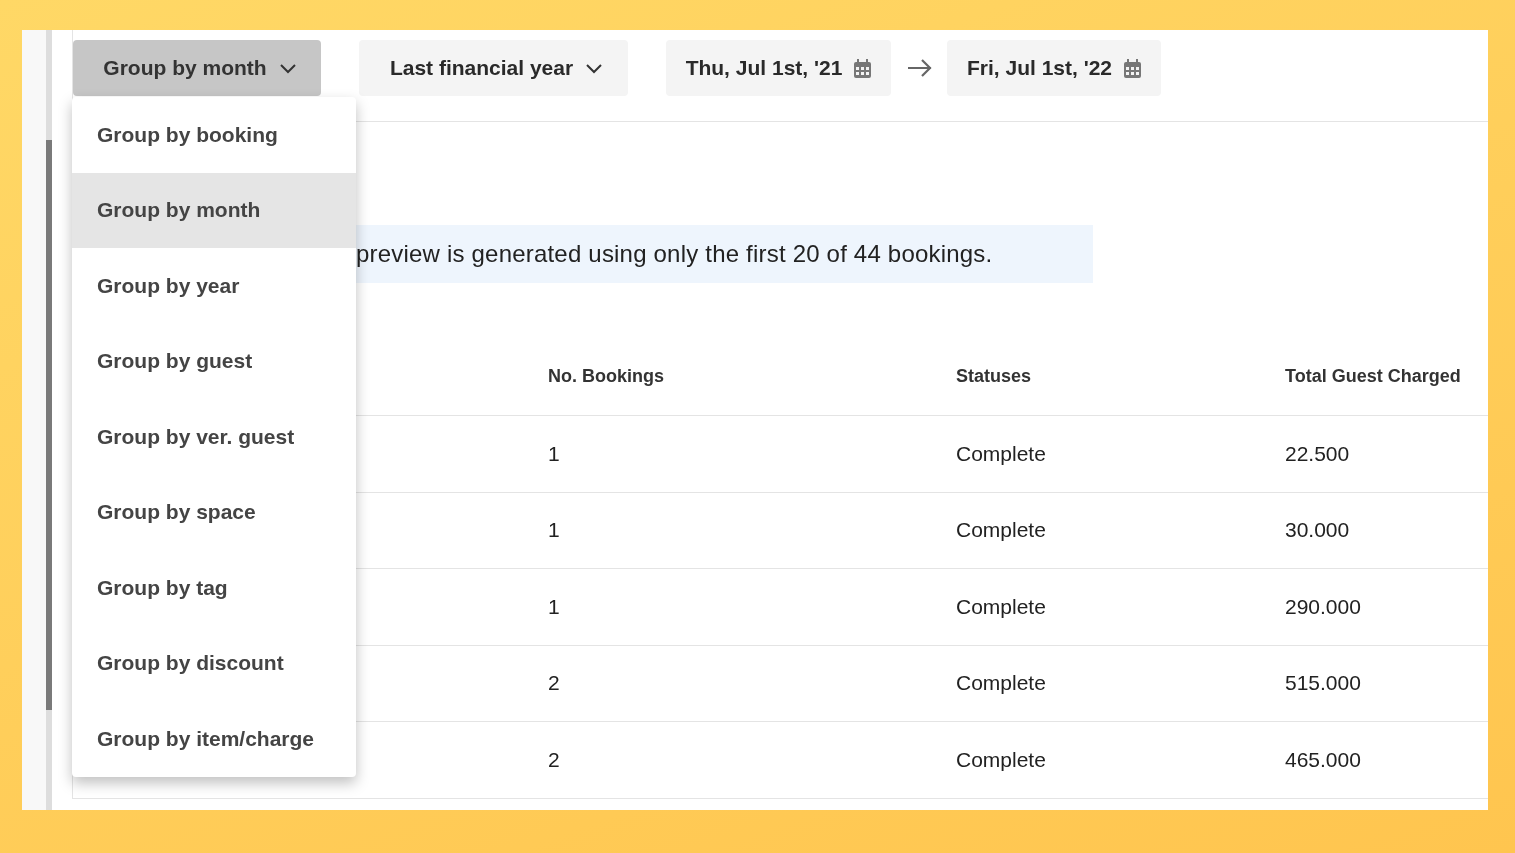 The image size is (1515, 853). What do you see at coordinates (493, 68) in the screenshot?
I see `period-dropdown: Last financial year` at bounding box center [493, 68].